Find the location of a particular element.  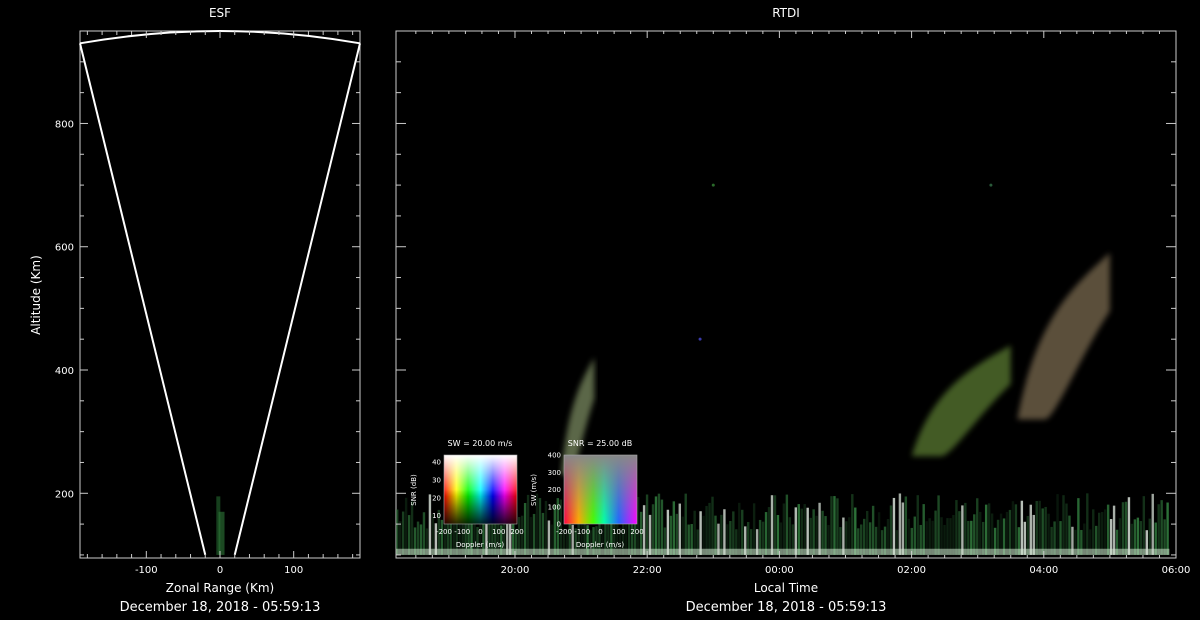

esf-x-tick-label: -100 is located at coordinates (146, 570).